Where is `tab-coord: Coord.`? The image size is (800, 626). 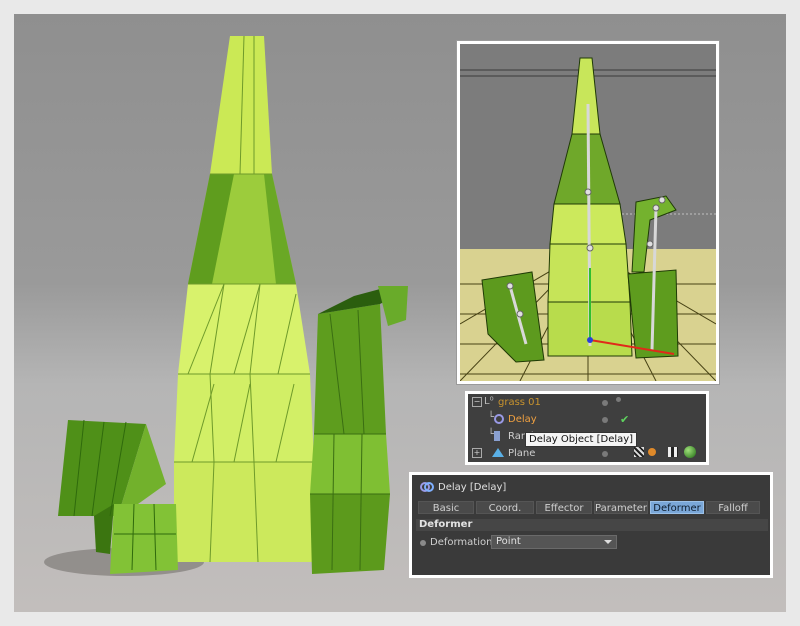
tab-coord: Coord. is located at coordinates (505, 507).